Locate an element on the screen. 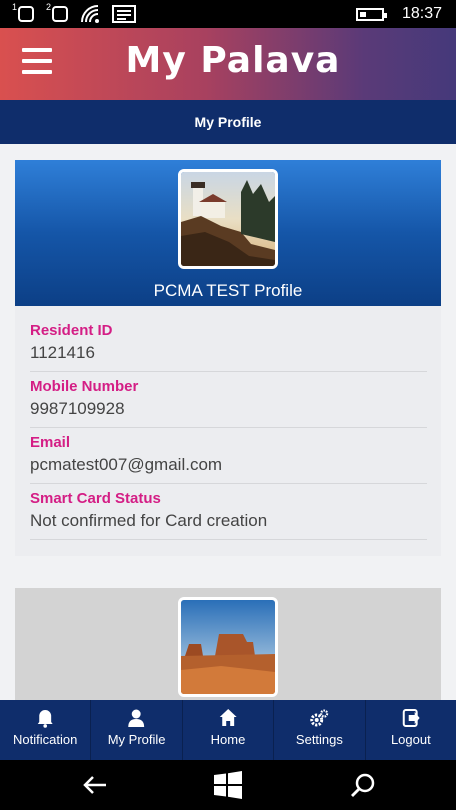  bell-icon is located at coordinates (45, 719).